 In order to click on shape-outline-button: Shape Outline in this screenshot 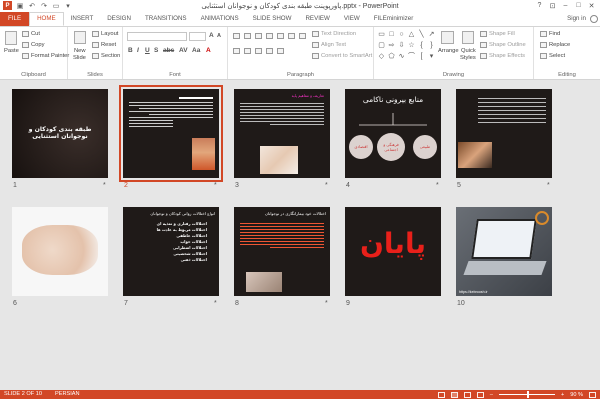, I will do `click(503, 45)`.